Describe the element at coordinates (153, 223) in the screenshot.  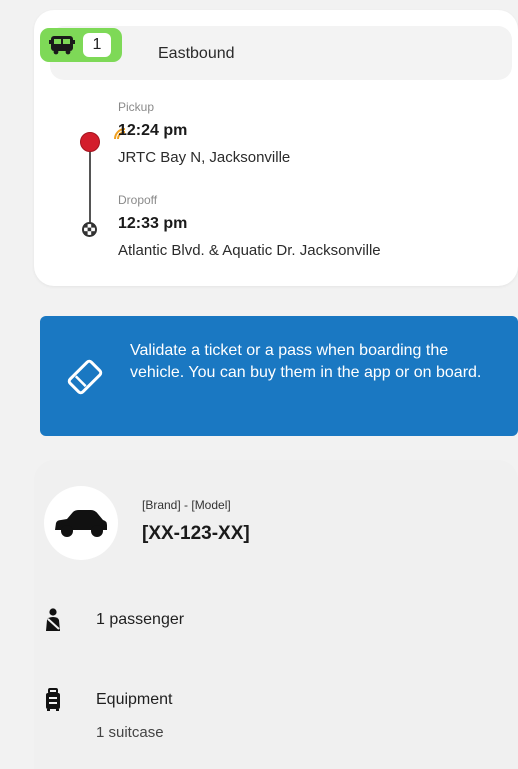
I see `dropoff-time: 12:33 pm` at that location.